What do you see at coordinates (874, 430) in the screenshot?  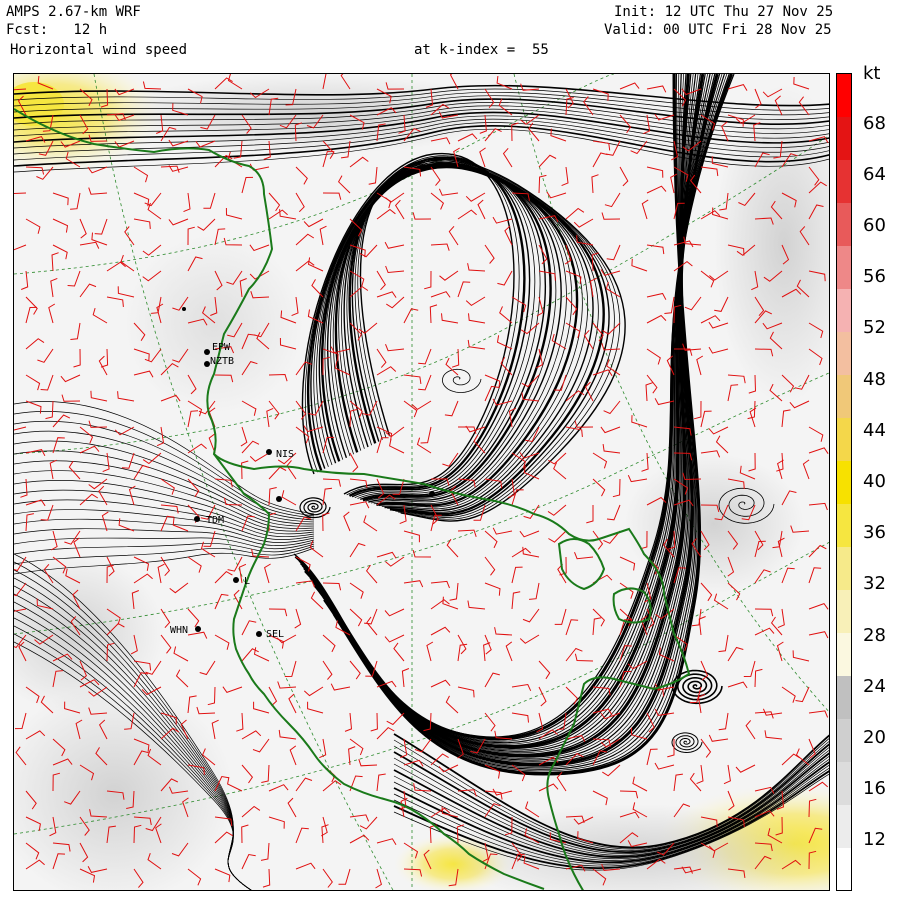 I see `colorbar-label: 44` at bounding box center [874, 430].